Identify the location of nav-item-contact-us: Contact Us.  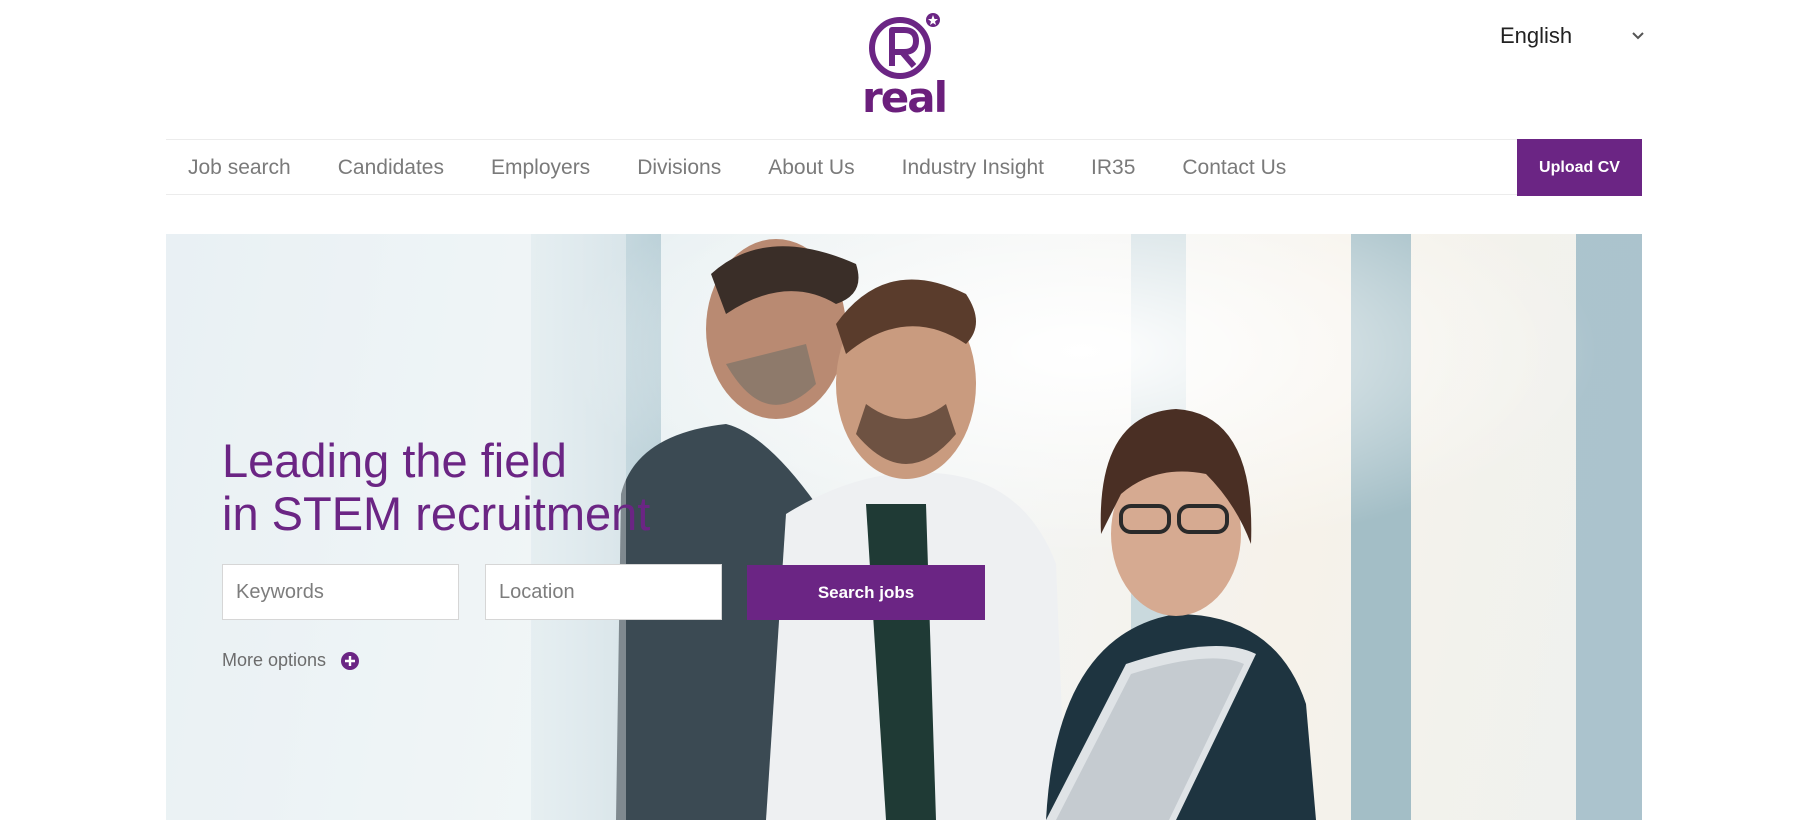
(1234, 168).